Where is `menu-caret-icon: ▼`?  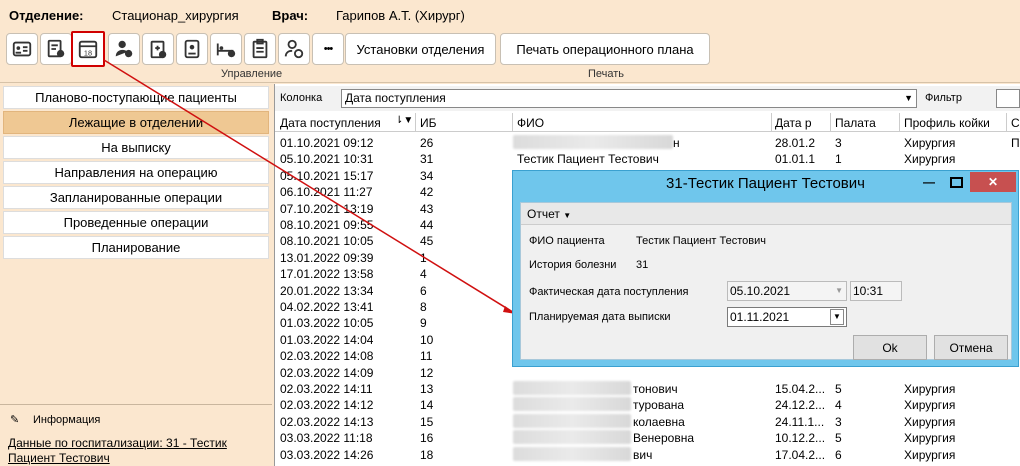 menu-caret-icon: ▼ is located at coordinates (567, 215).